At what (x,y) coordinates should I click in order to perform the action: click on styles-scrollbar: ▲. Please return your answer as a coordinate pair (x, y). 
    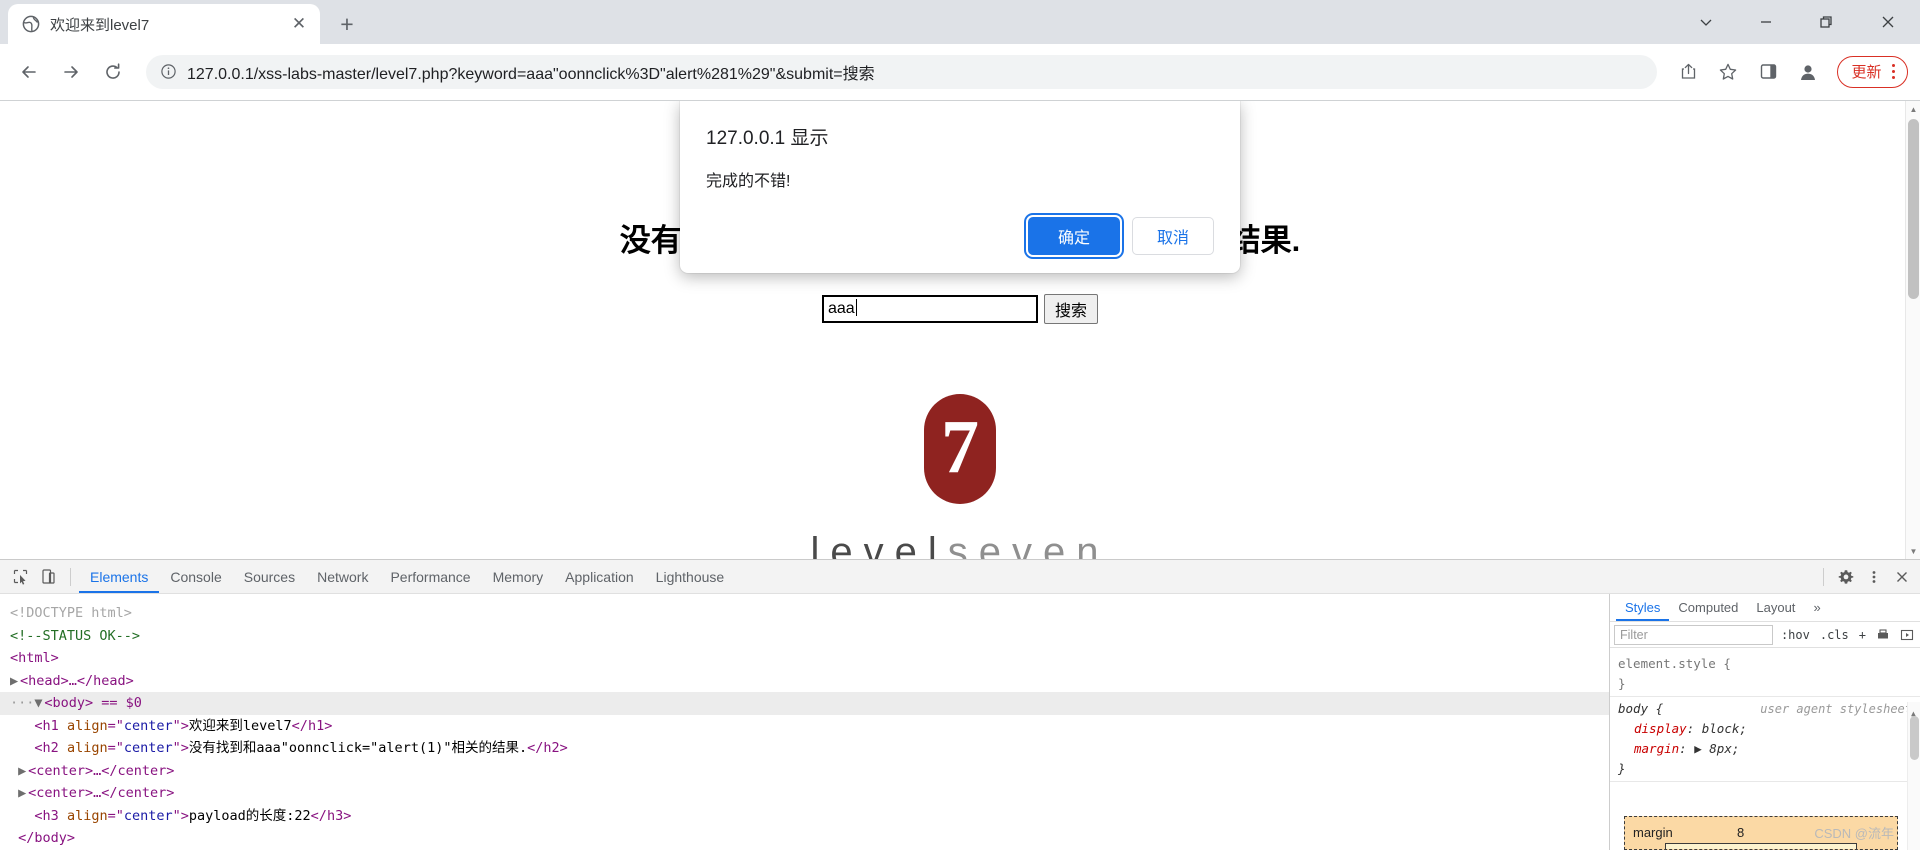
    Looking at the image, I should click on (1913, 776).